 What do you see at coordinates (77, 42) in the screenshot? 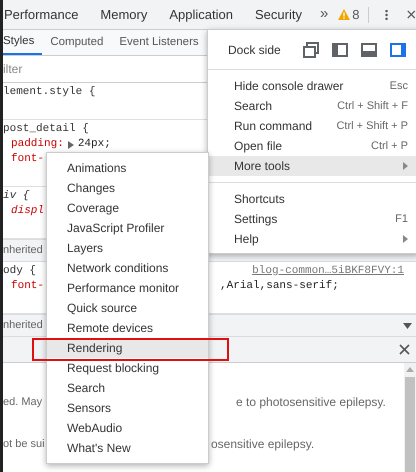
I see `sub-tab: Computed` at bounding box center [77, 42].